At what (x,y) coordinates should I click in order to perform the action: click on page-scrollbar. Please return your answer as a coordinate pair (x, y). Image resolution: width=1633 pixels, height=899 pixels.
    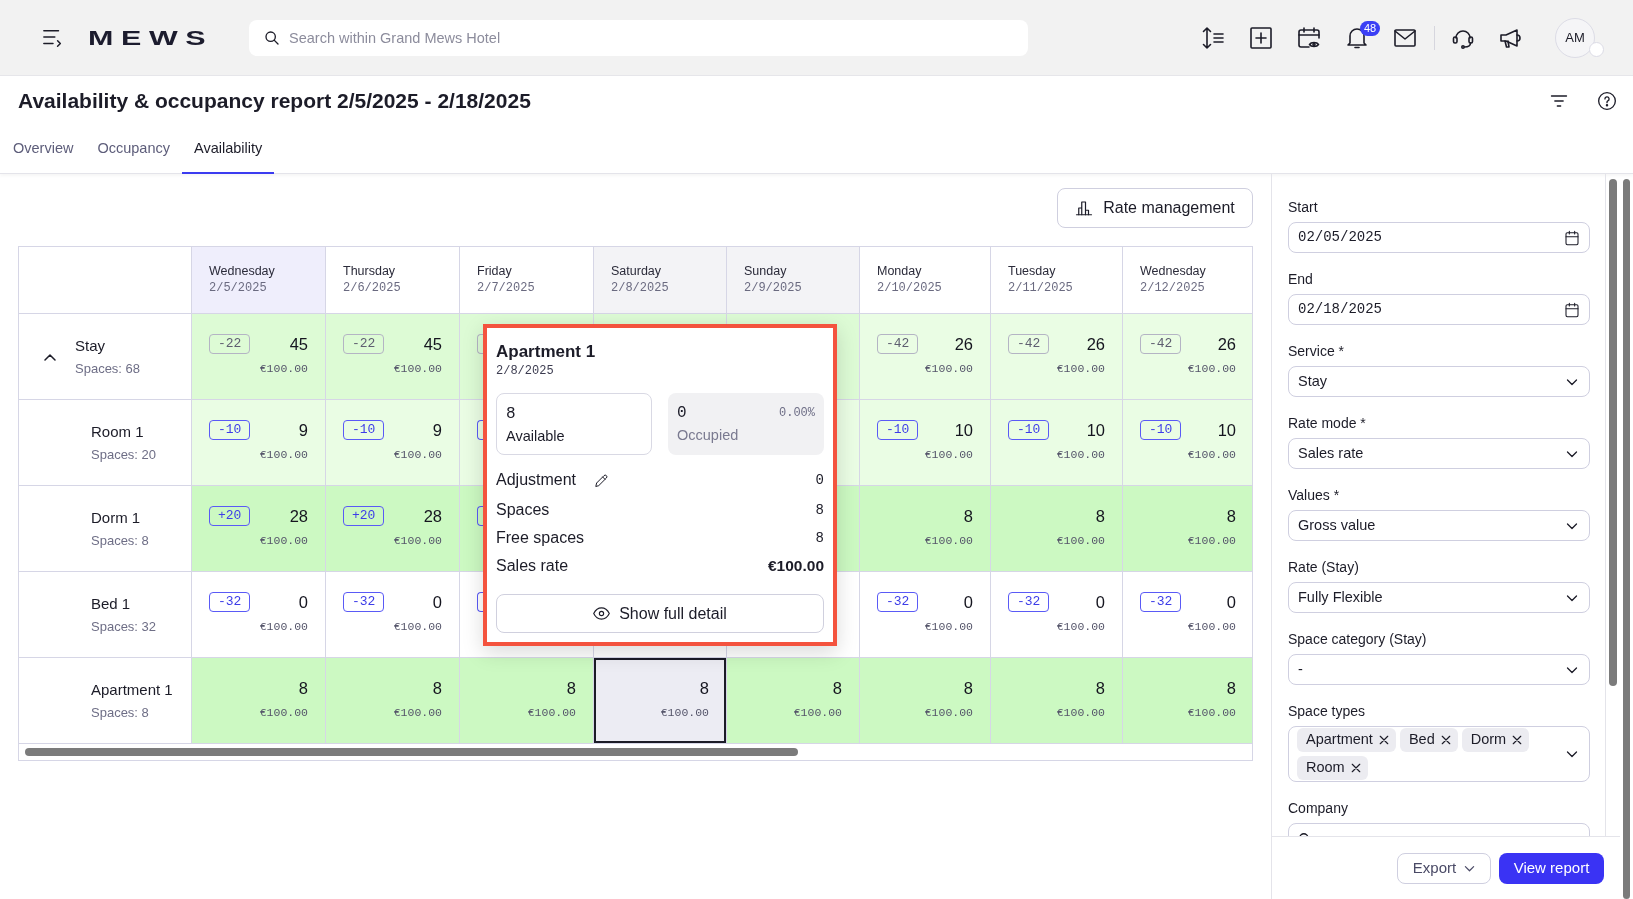
    Looking at the image, I should click on (1626, 539).